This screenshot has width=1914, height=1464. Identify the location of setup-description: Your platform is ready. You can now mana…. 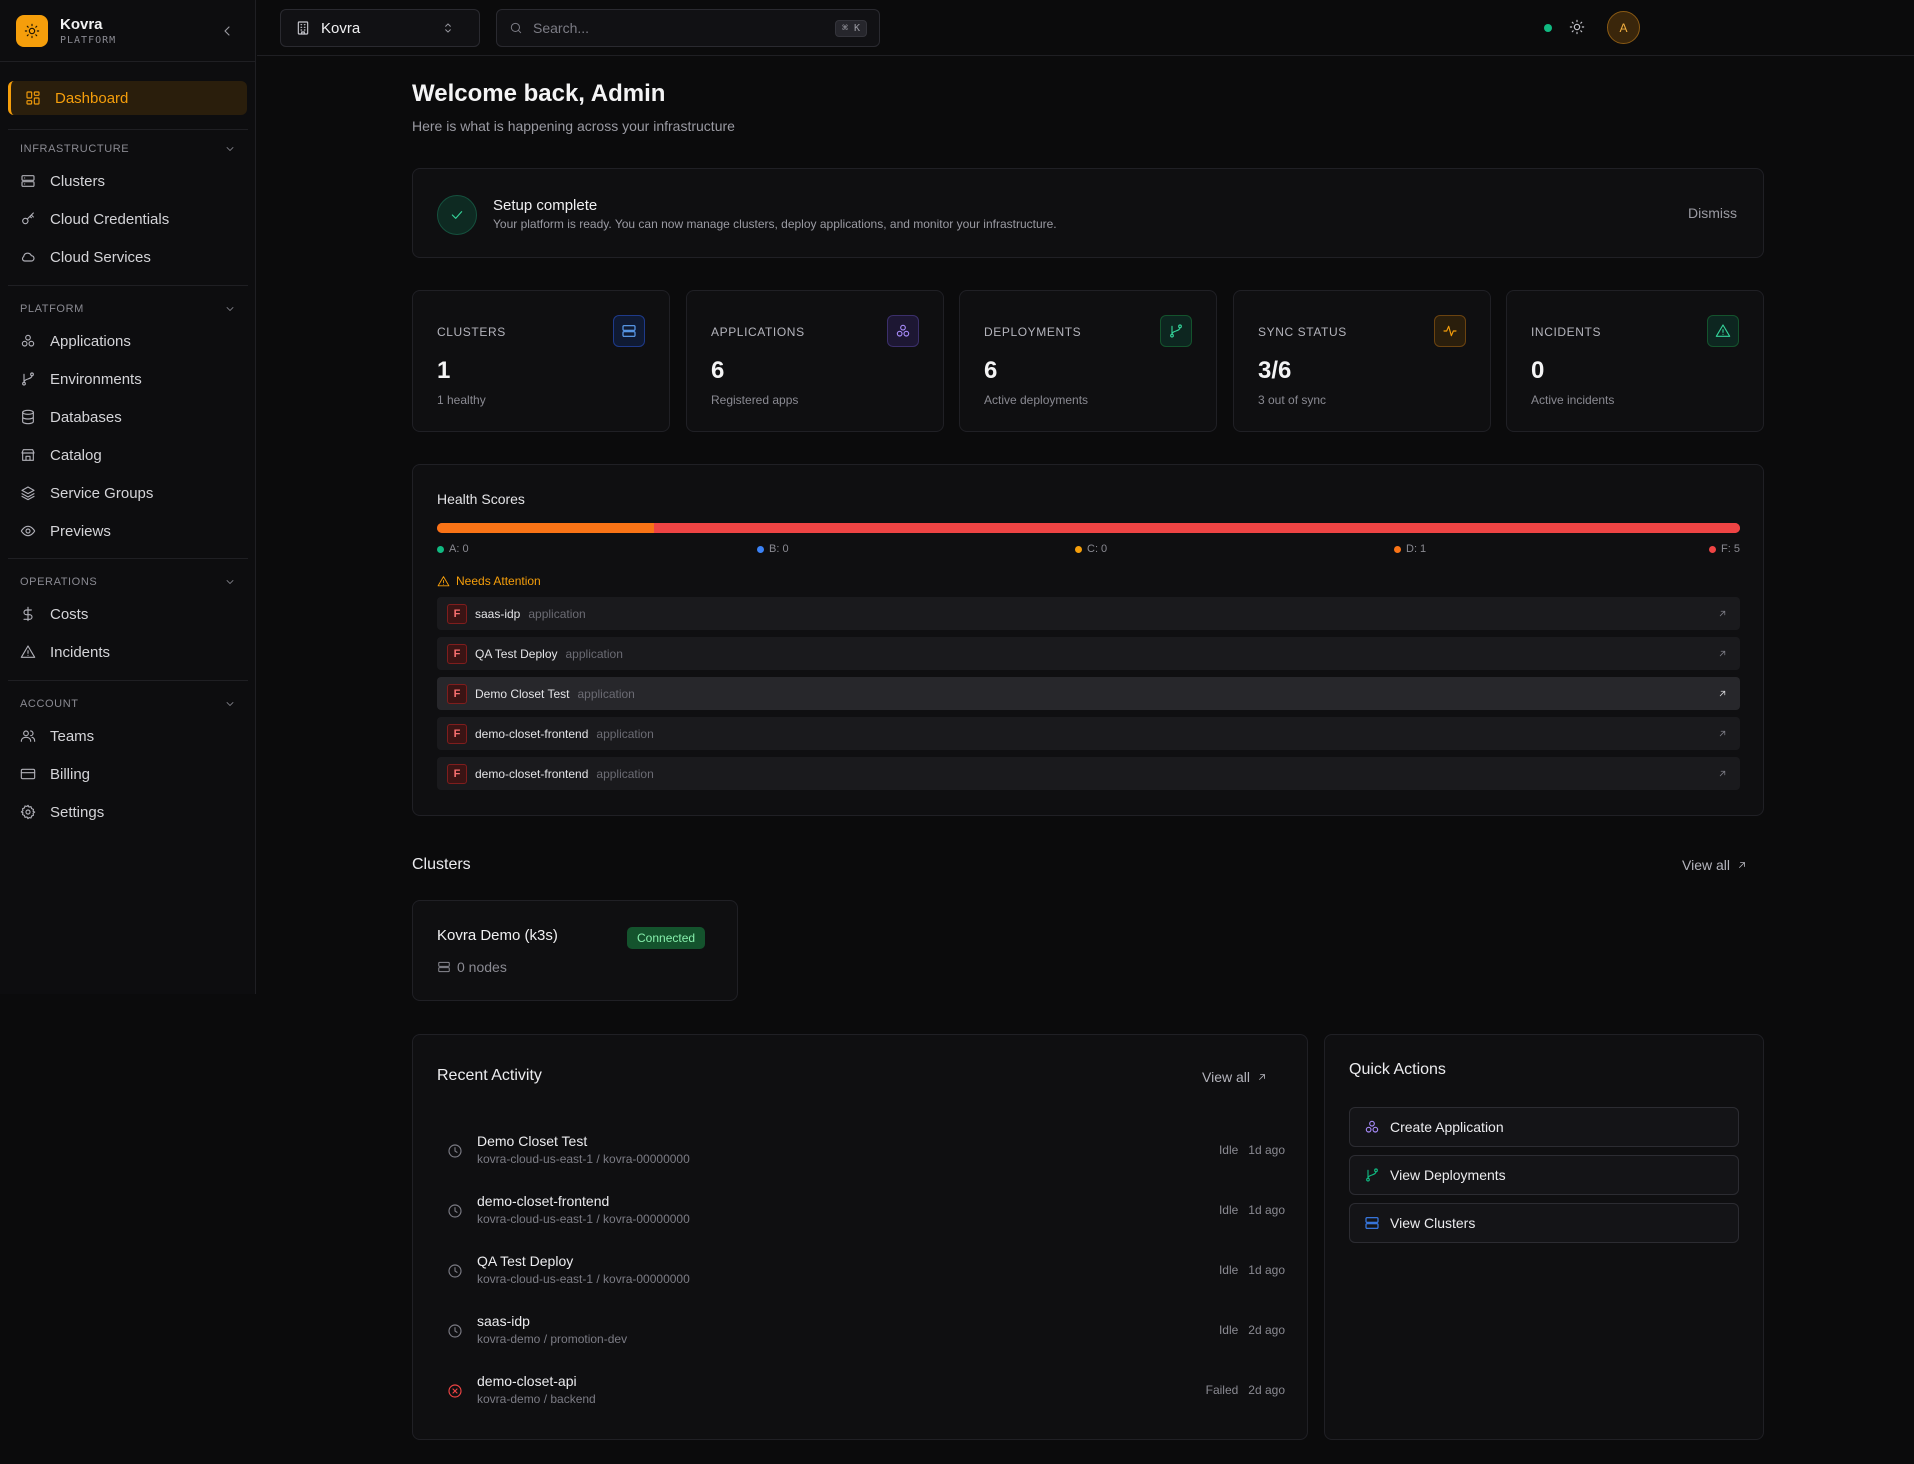
(775, 224).